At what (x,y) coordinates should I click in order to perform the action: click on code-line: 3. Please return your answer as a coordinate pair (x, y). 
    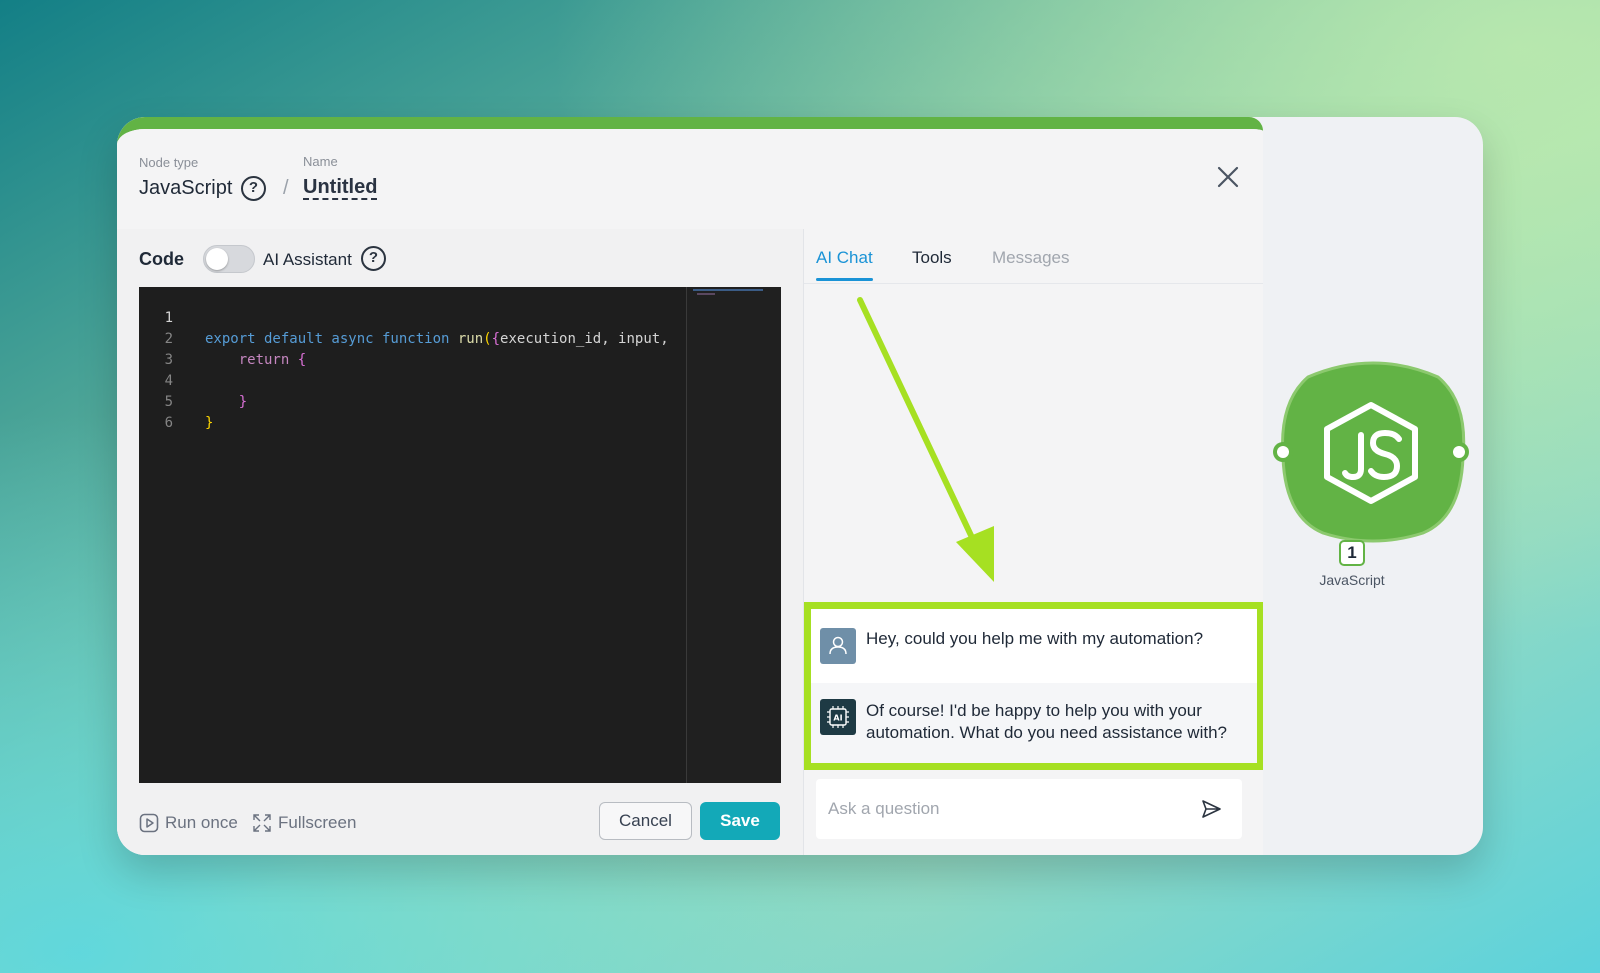
    Looking at the image, I should click on (412, 348).